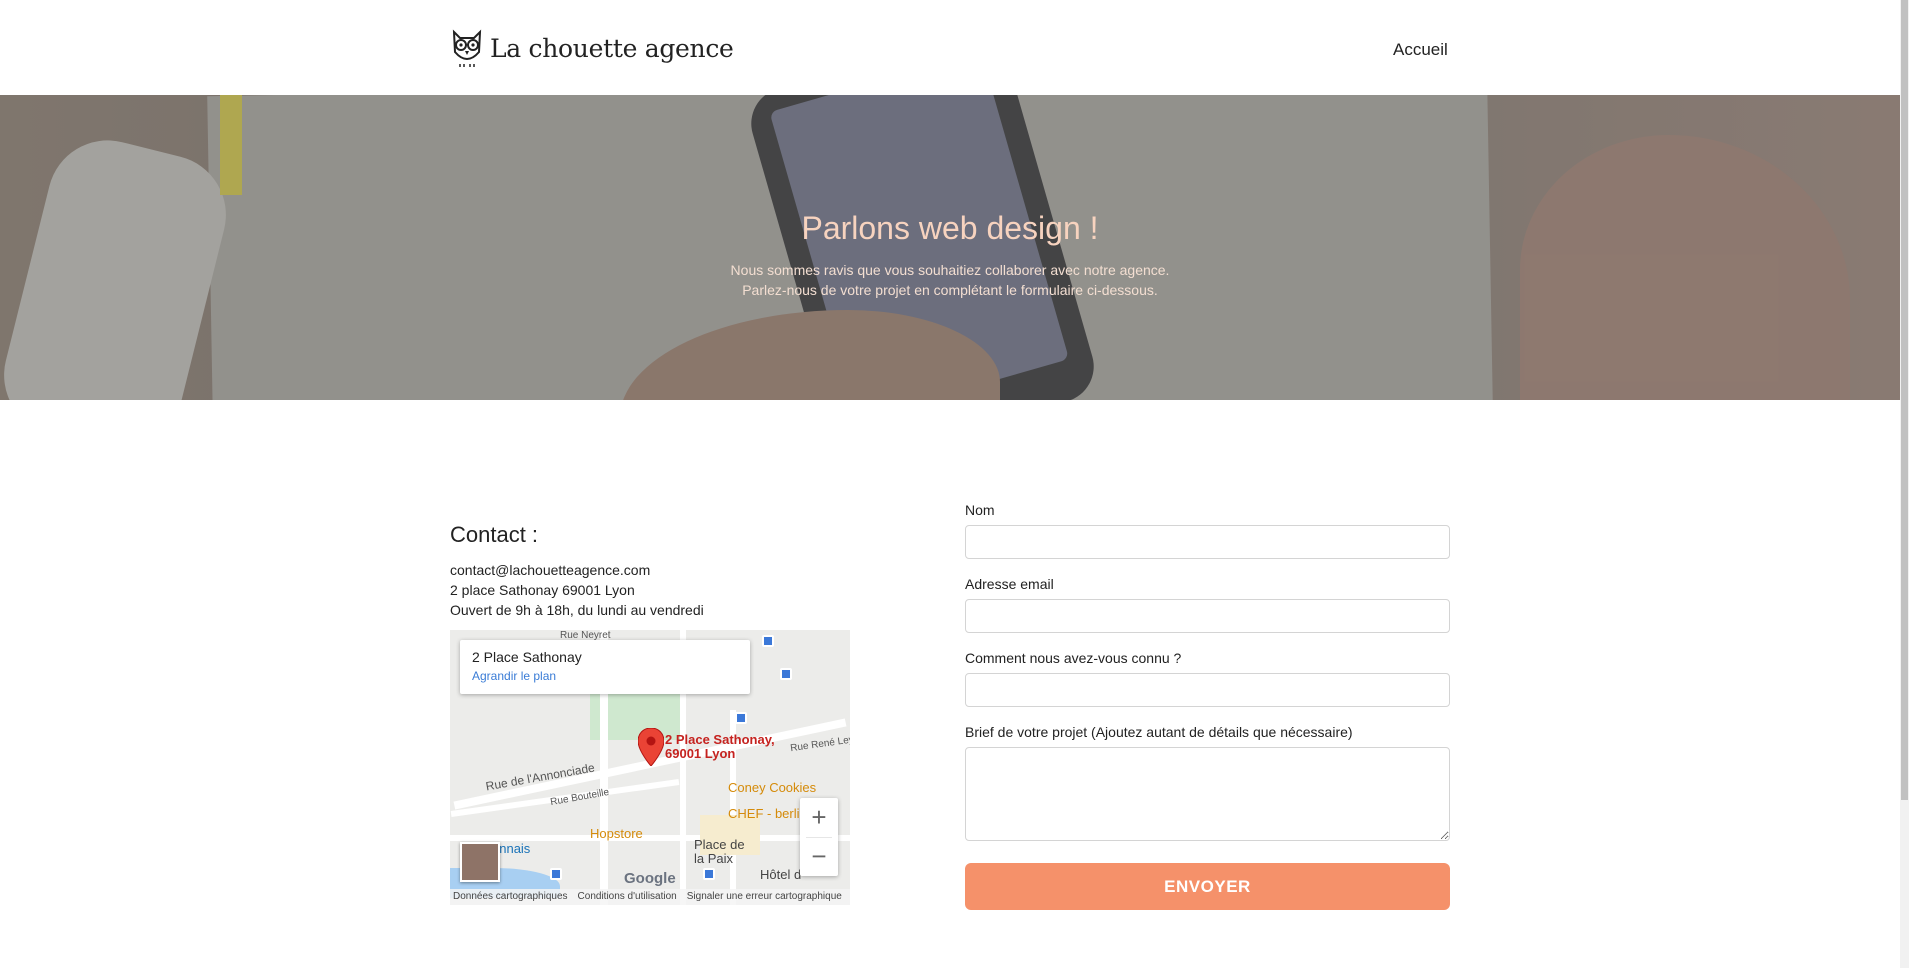 The width and height of the screenshot is (1909, 968). What do you see at coordinates (1207, 886) in the screenshot?
I see `submit-button: ENVOYER` at bounding box center [1207, 886].